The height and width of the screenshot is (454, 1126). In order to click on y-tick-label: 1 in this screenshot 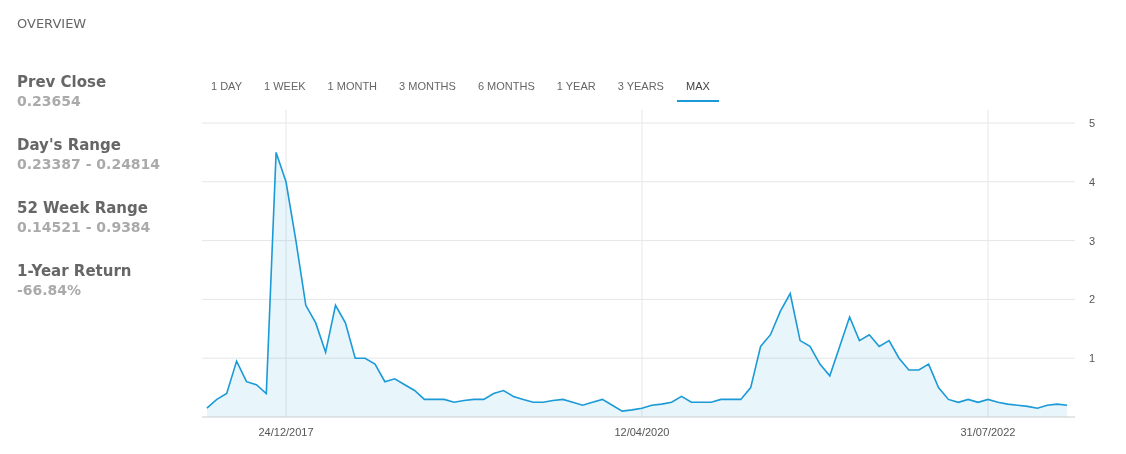, I will do `click(1092, 358)`.